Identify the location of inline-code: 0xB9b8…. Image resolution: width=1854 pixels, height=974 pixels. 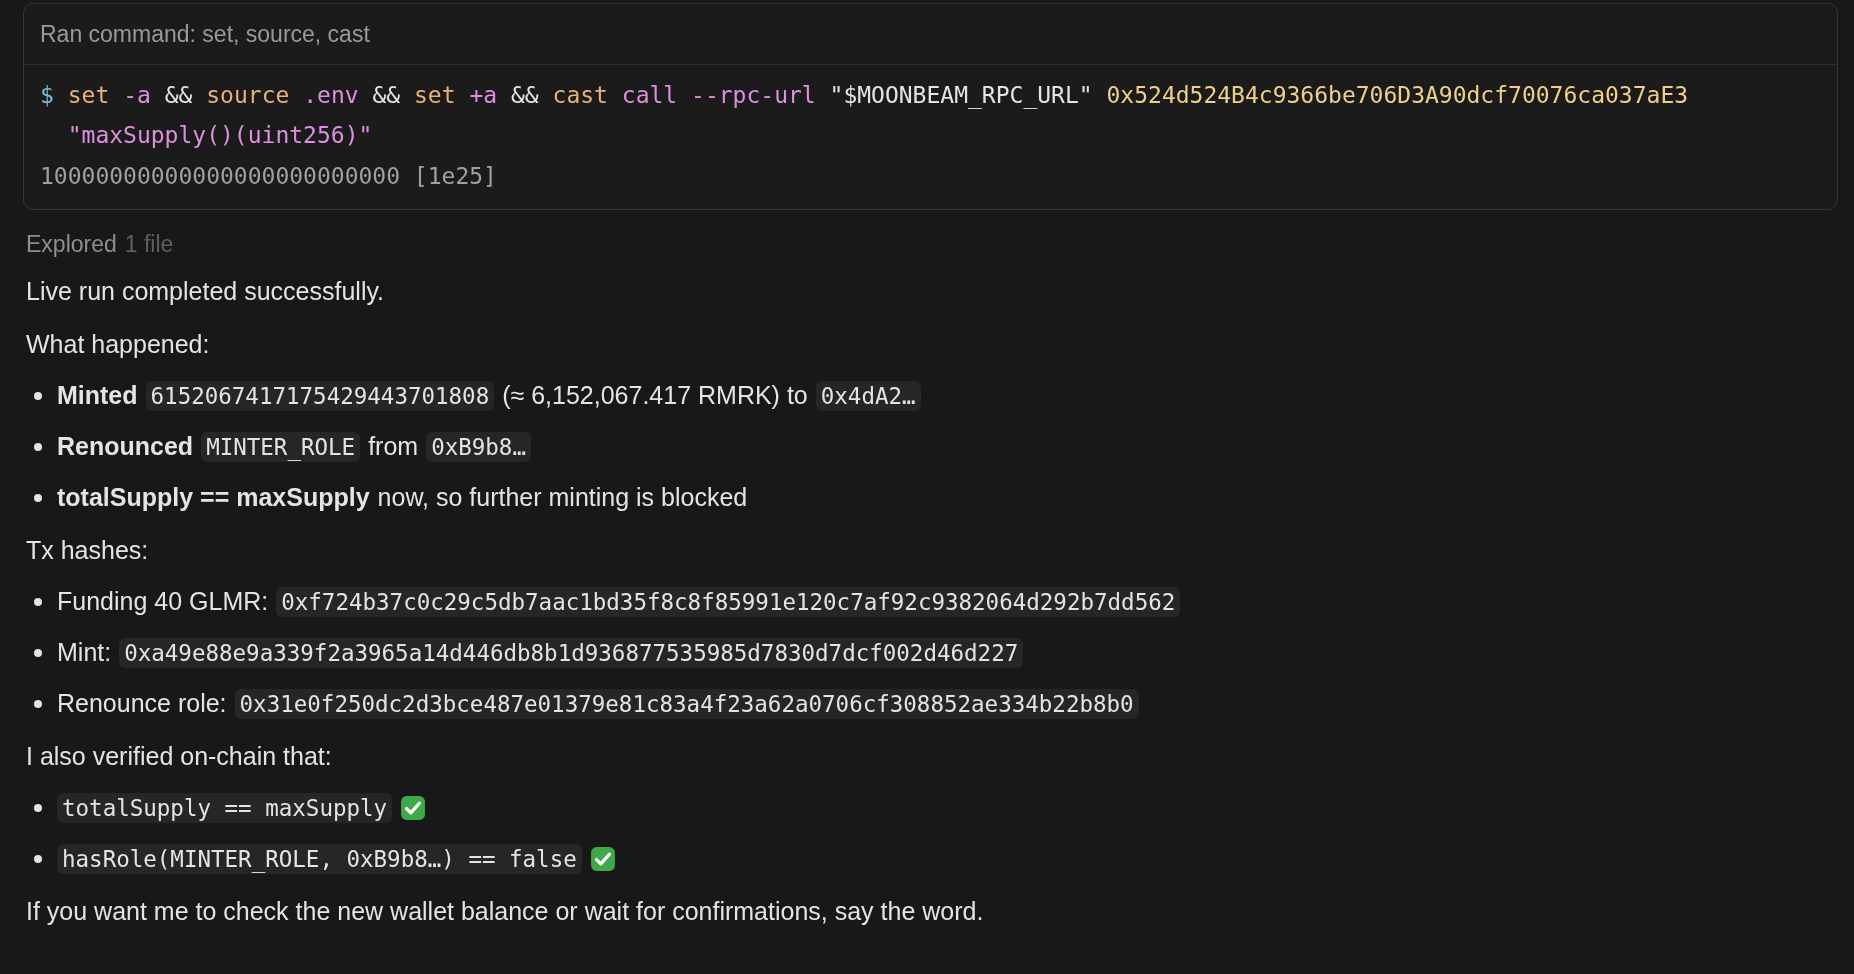
(478, 446).